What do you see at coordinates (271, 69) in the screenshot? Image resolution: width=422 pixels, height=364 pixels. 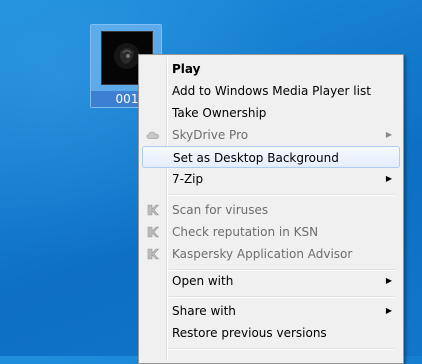 I see `menu-item-play: Play` at bounding box center [271, 69].